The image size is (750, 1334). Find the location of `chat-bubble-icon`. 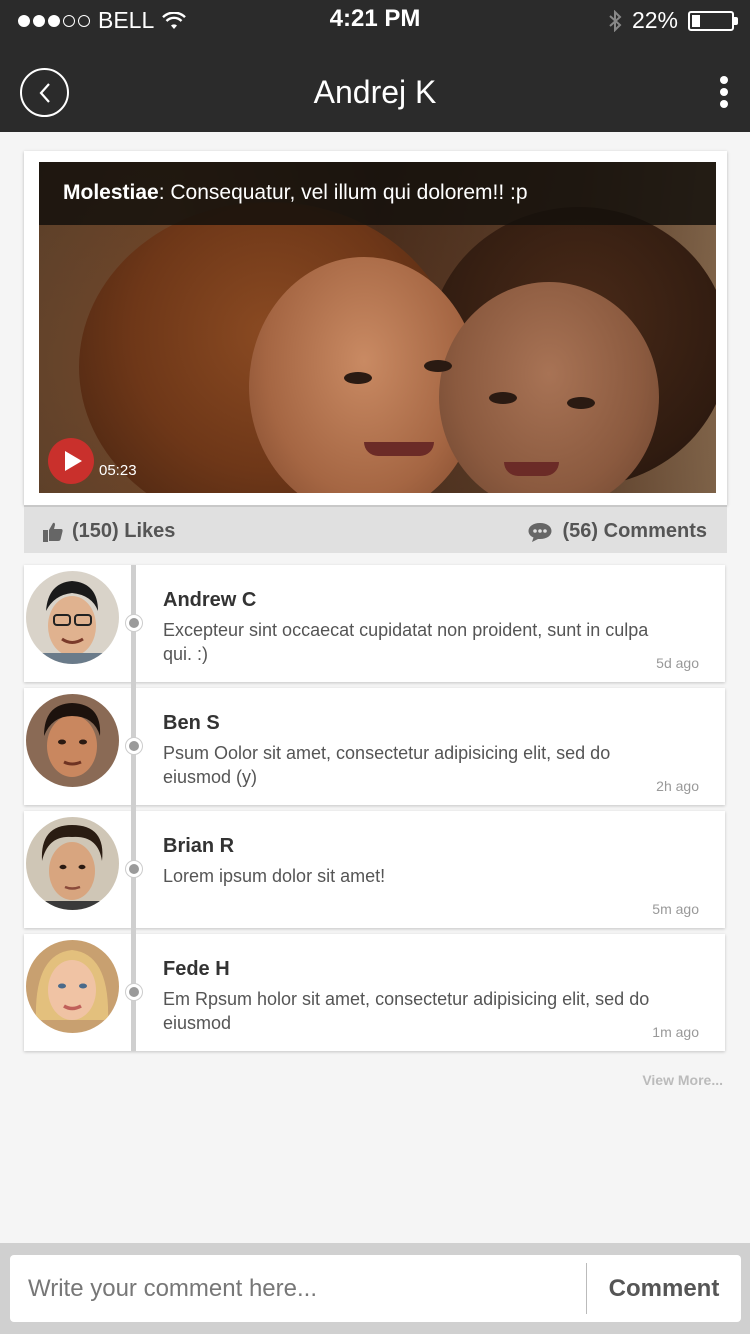

chat-bubble-icon is located at coordinates (540, 532).